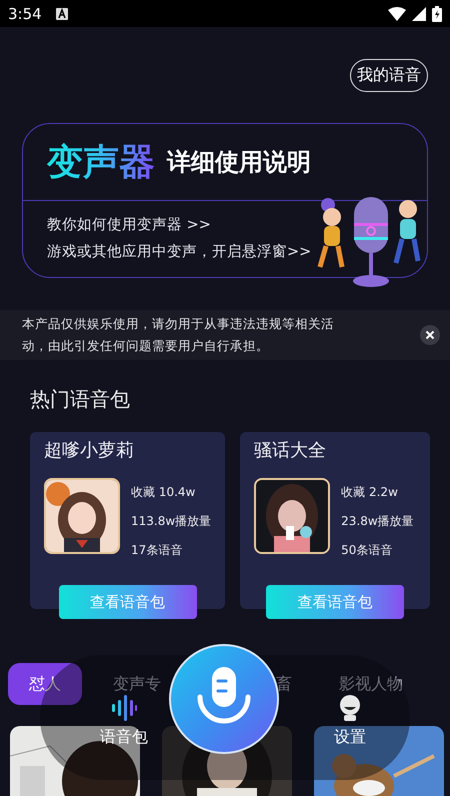  What do you see at coordinates (350, 708) in the screenshot?
I see `robot-icon` at bounding box center [350, 708].